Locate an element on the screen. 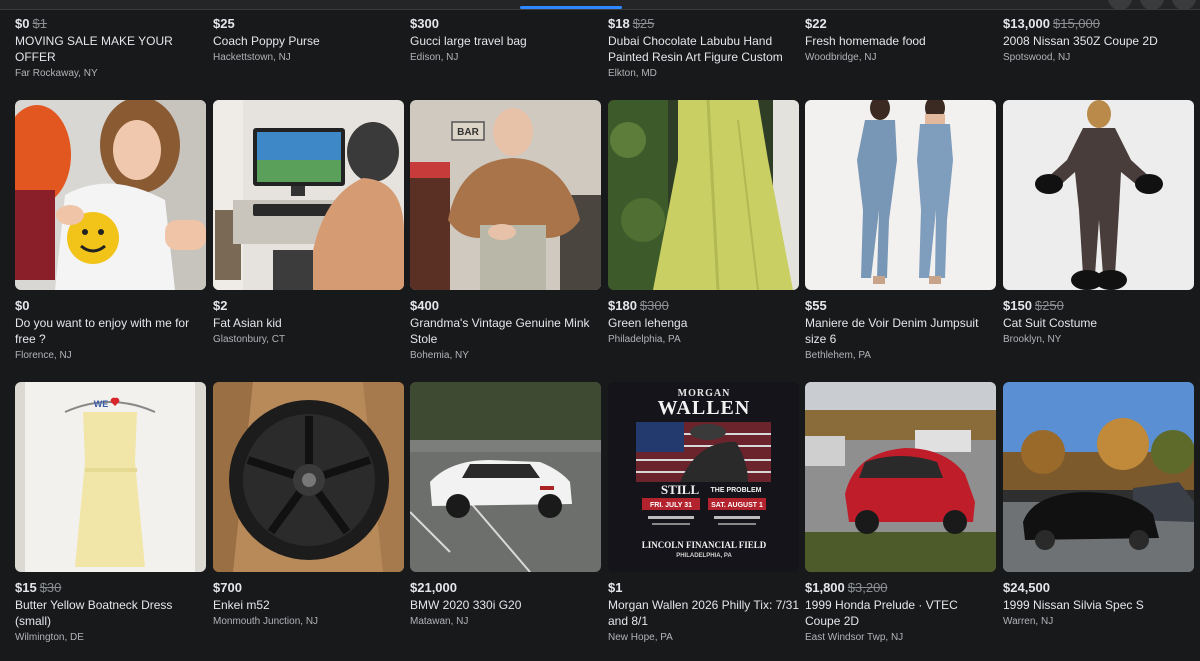  listing-card: $700 Enkei m52 Monmouth Junction, NJ is located at coordinates (308, 505).